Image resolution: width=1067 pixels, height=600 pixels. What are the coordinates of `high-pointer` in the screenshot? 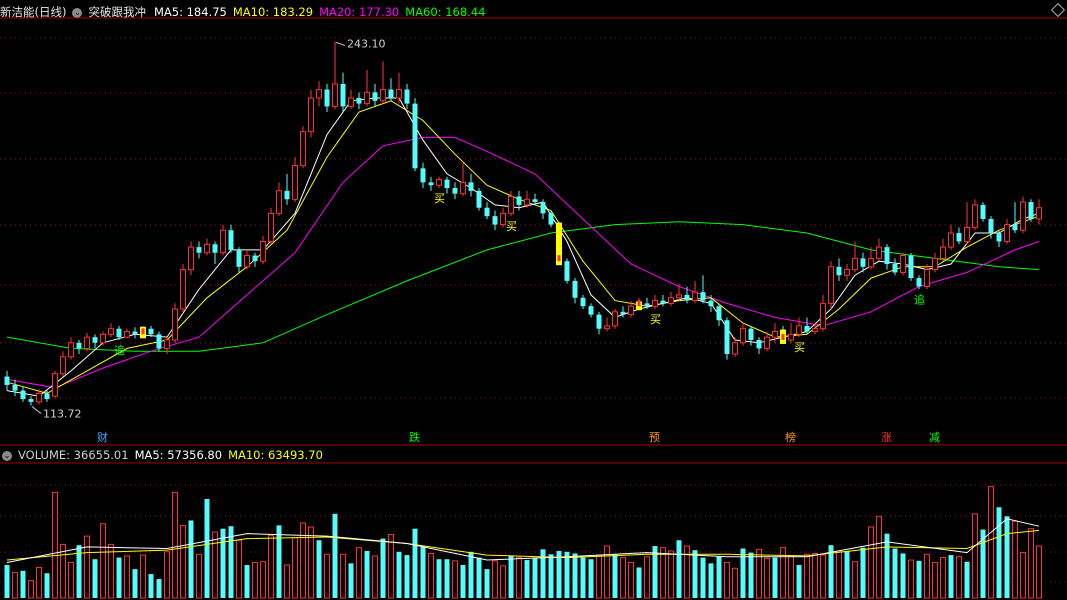 It's located at (340, 43).